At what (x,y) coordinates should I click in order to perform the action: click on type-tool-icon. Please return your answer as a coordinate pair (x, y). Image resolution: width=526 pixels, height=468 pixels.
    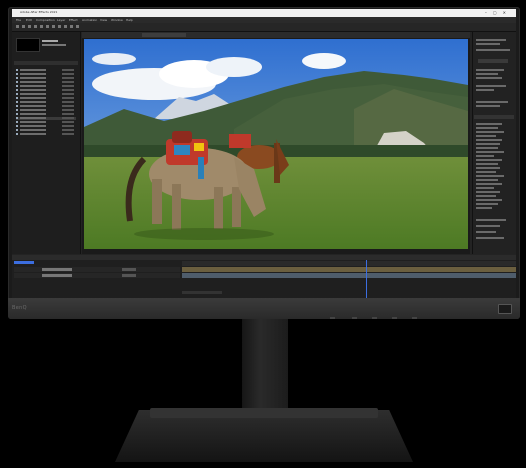
    Looking at the image, I should click on (71, 26).